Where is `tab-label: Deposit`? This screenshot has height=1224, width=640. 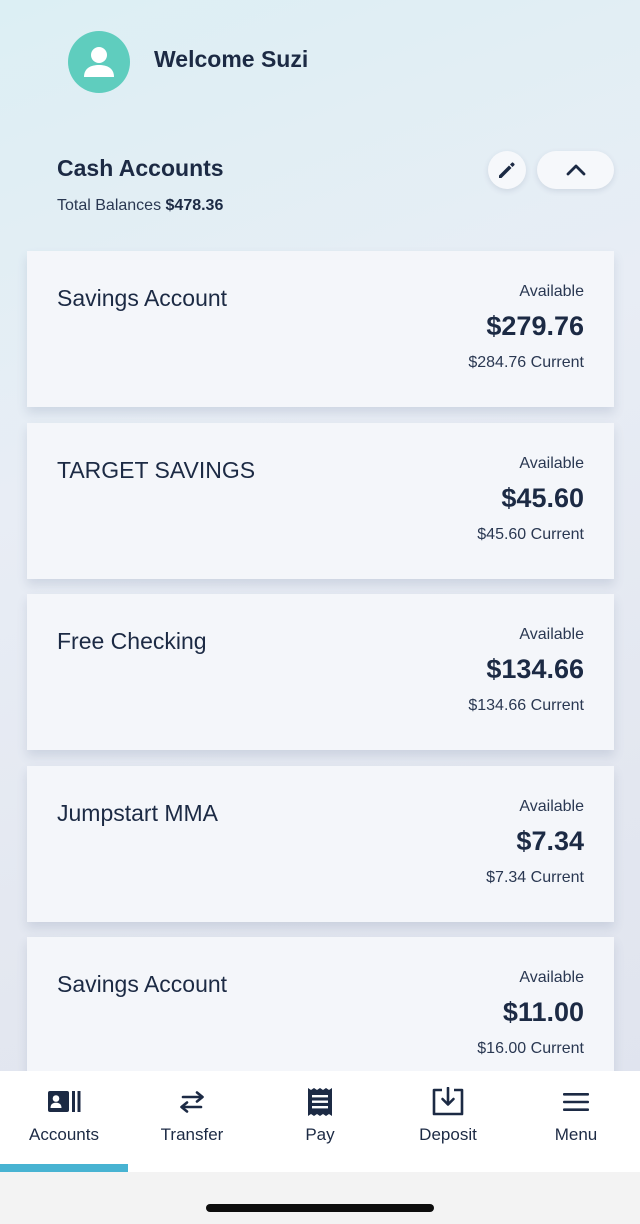
tab-label: Deposit is located at coordinates (448, 1134).